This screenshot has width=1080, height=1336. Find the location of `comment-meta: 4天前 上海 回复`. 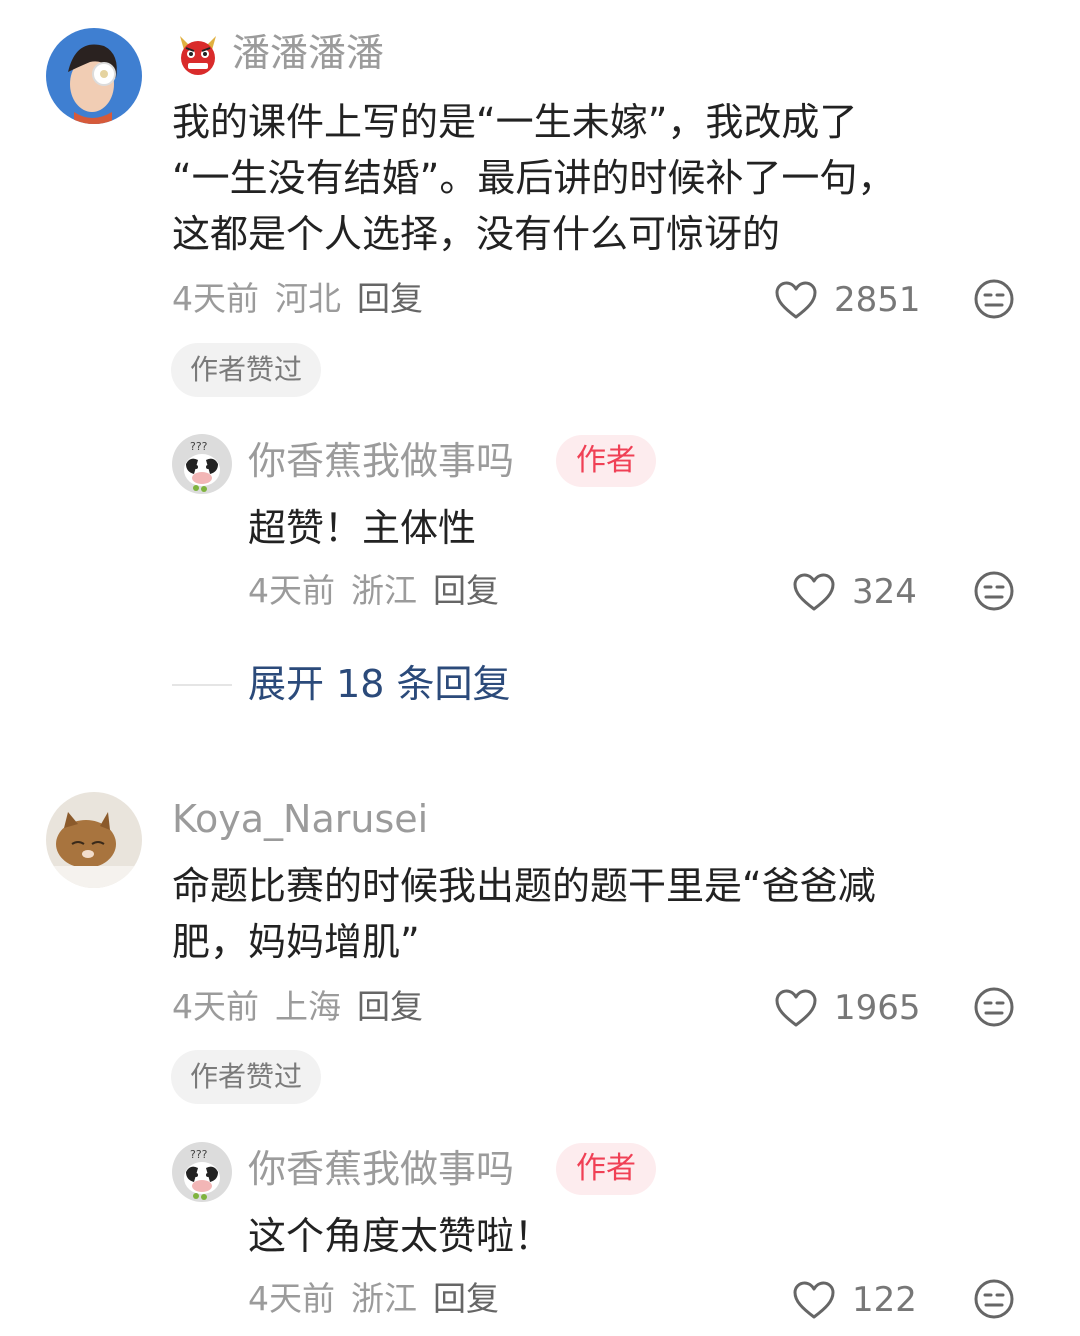

comment-meta: 4天前 上海 回复 is located at coordinates (305, 1006).